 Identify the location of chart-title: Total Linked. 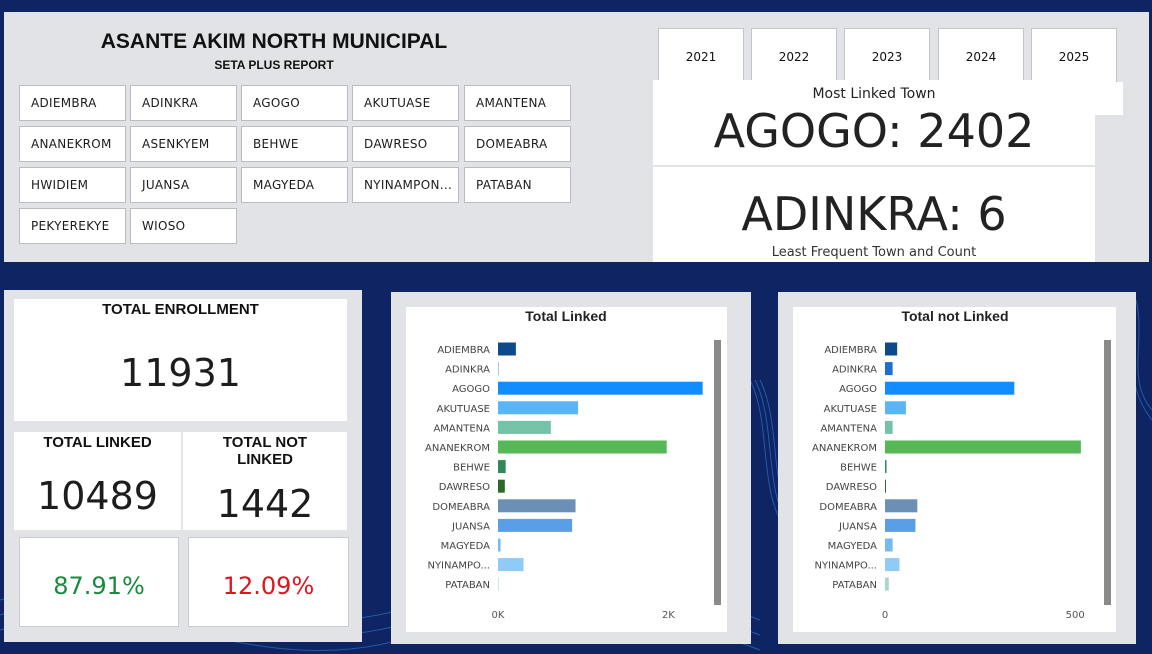
(565, 316).